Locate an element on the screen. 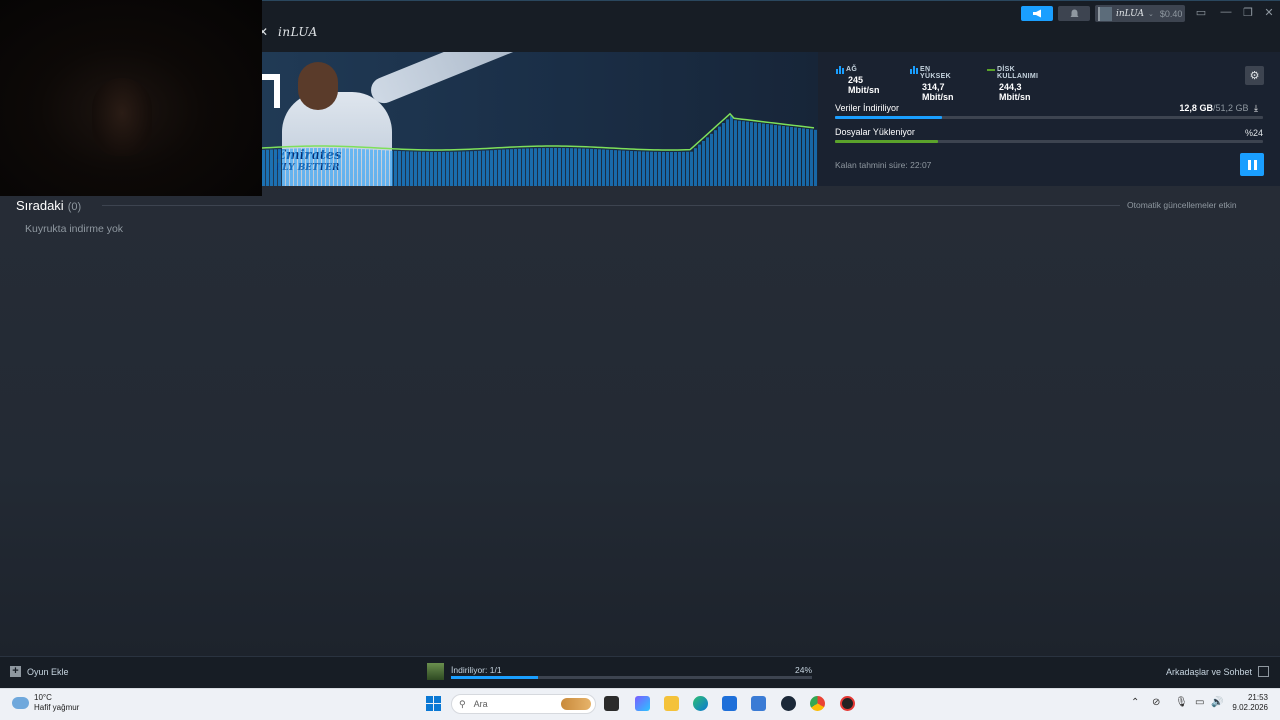  eta-text: Kalan tahmini süre: 22:07 is located at coordinates (883, 165).